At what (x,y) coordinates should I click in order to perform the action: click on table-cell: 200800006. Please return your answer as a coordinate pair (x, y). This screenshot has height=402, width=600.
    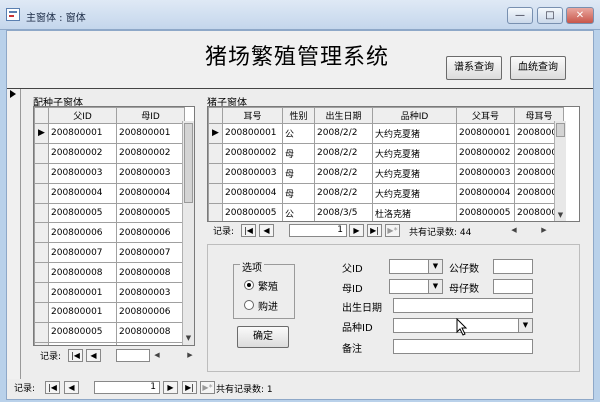
    Looking at the image, I should click on (150, 312).